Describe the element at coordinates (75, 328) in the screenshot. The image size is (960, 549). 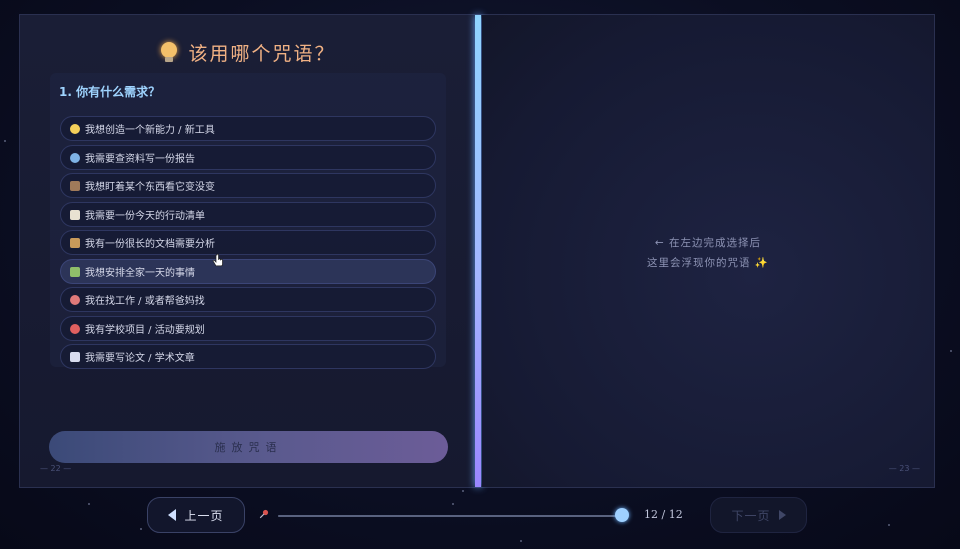
I see `target-icon` at that location.